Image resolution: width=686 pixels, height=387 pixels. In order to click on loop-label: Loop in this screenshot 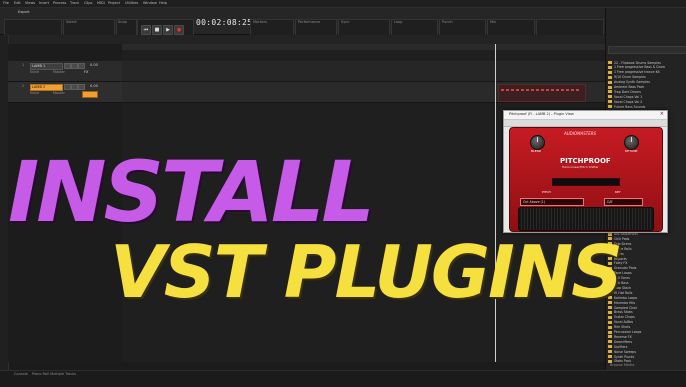, I will do `click(398, 22)`.